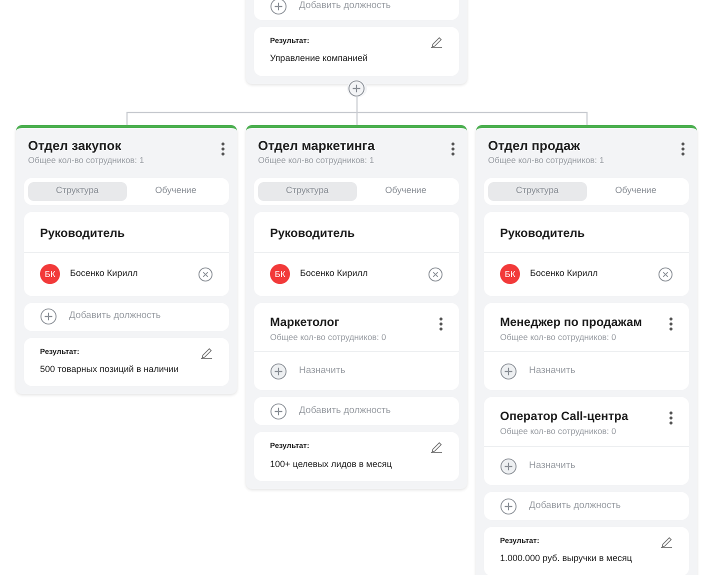  I want to click on result-text: 100+ целевых лидов в месяц, so click(331, 464).